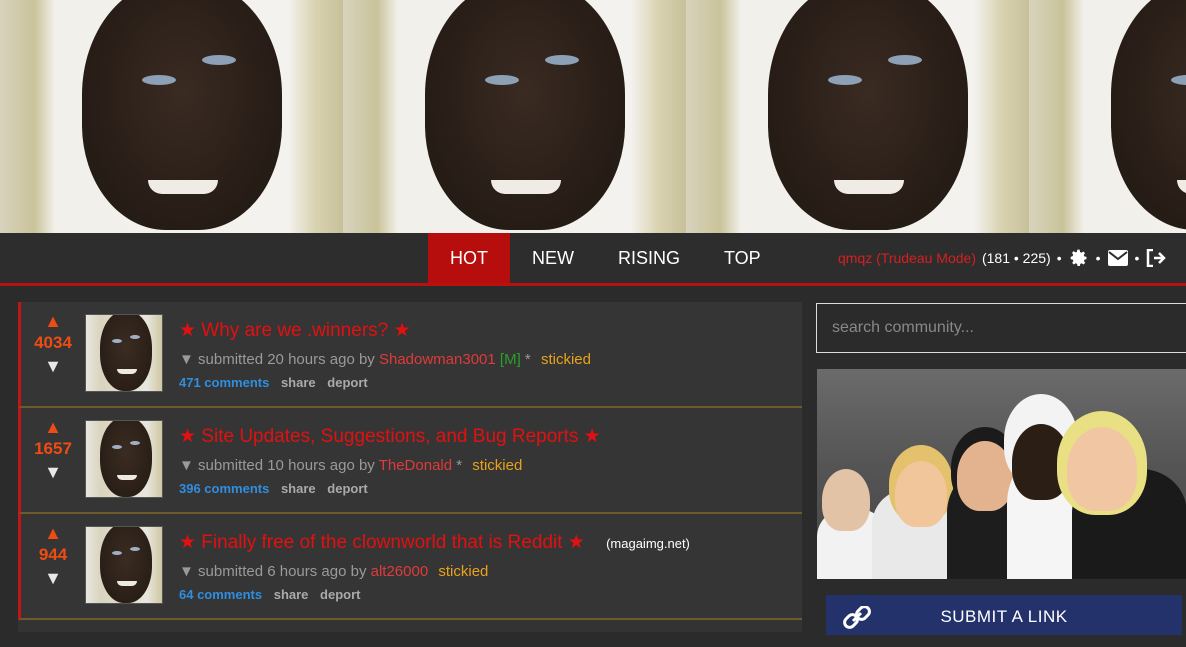  I want to click on vote-column: ▲ 1657 ▼, so click(53, 450).